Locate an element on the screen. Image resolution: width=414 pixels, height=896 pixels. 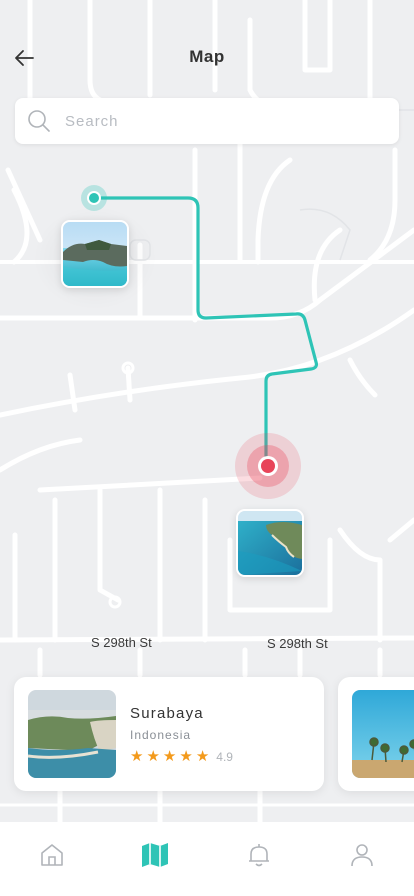
rating-stars: ★ ★ ★ ★ ★ 4.9 is located at coordinates (181, 757).